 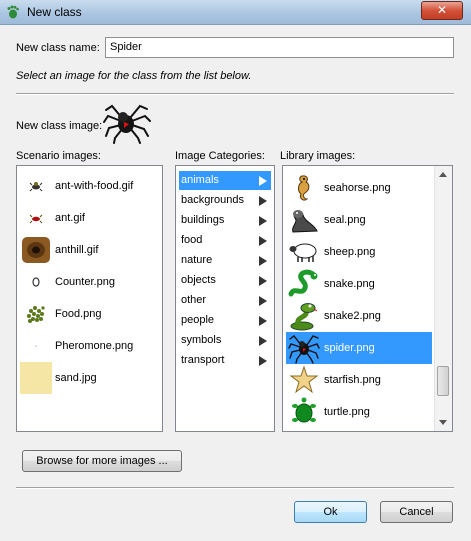 I want to click on class-name-input: Spider, so click(x=279, y=47).